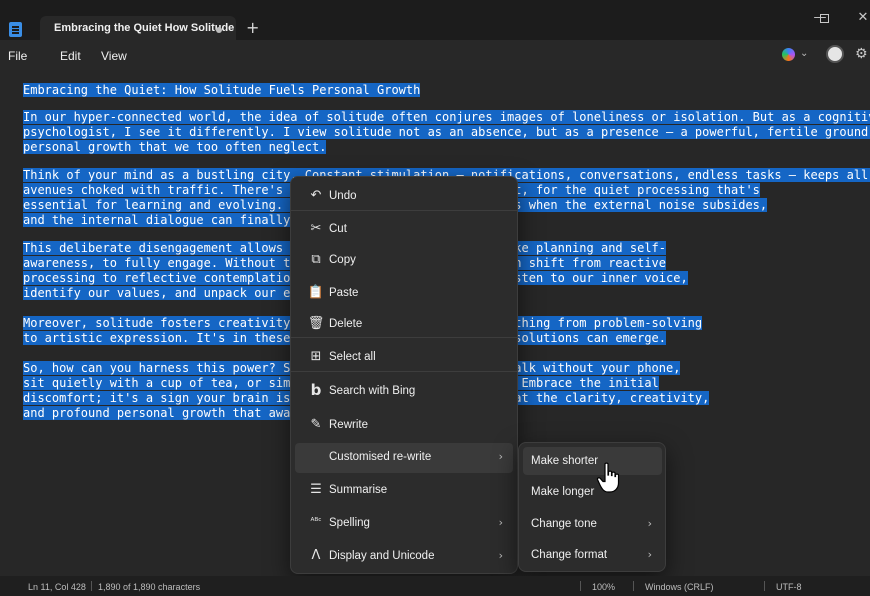  What do you see at coordinates (316, 356) in the screenshot?
I see `select-all-icon: ⊞` at bounding box center [316, 356].